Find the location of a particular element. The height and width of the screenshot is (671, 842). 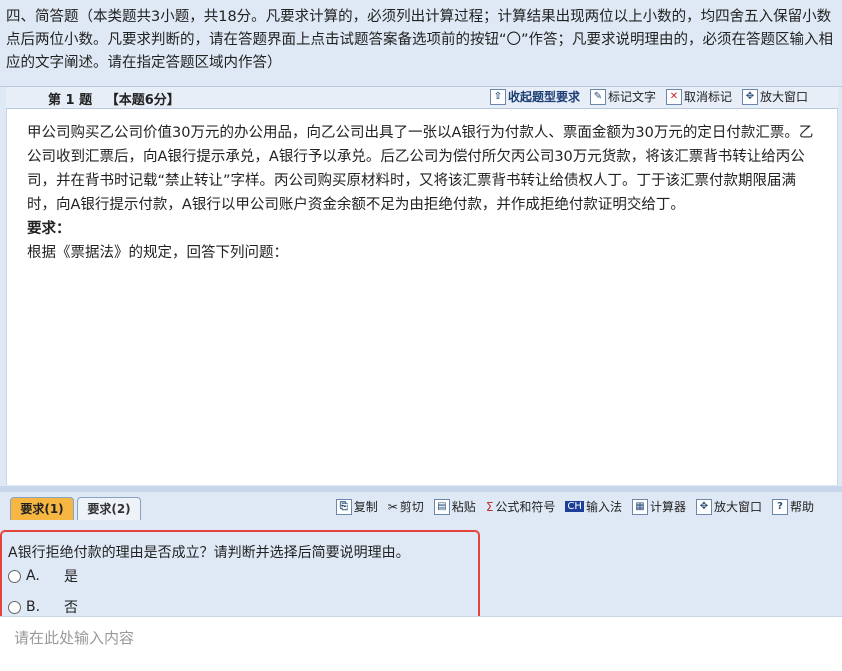

cut-icon: ✂ is located at coordinates (392, 506).